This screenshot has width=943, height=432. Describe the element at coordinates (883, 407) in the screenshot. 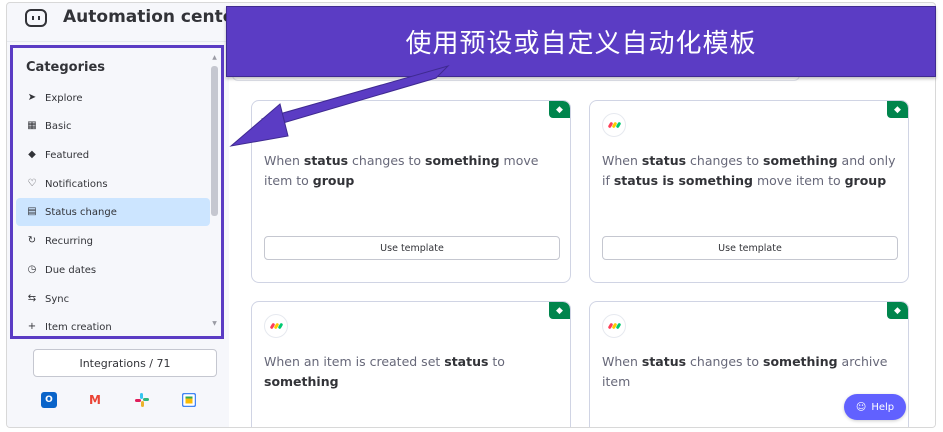

I see `help-label: Help` at that location.